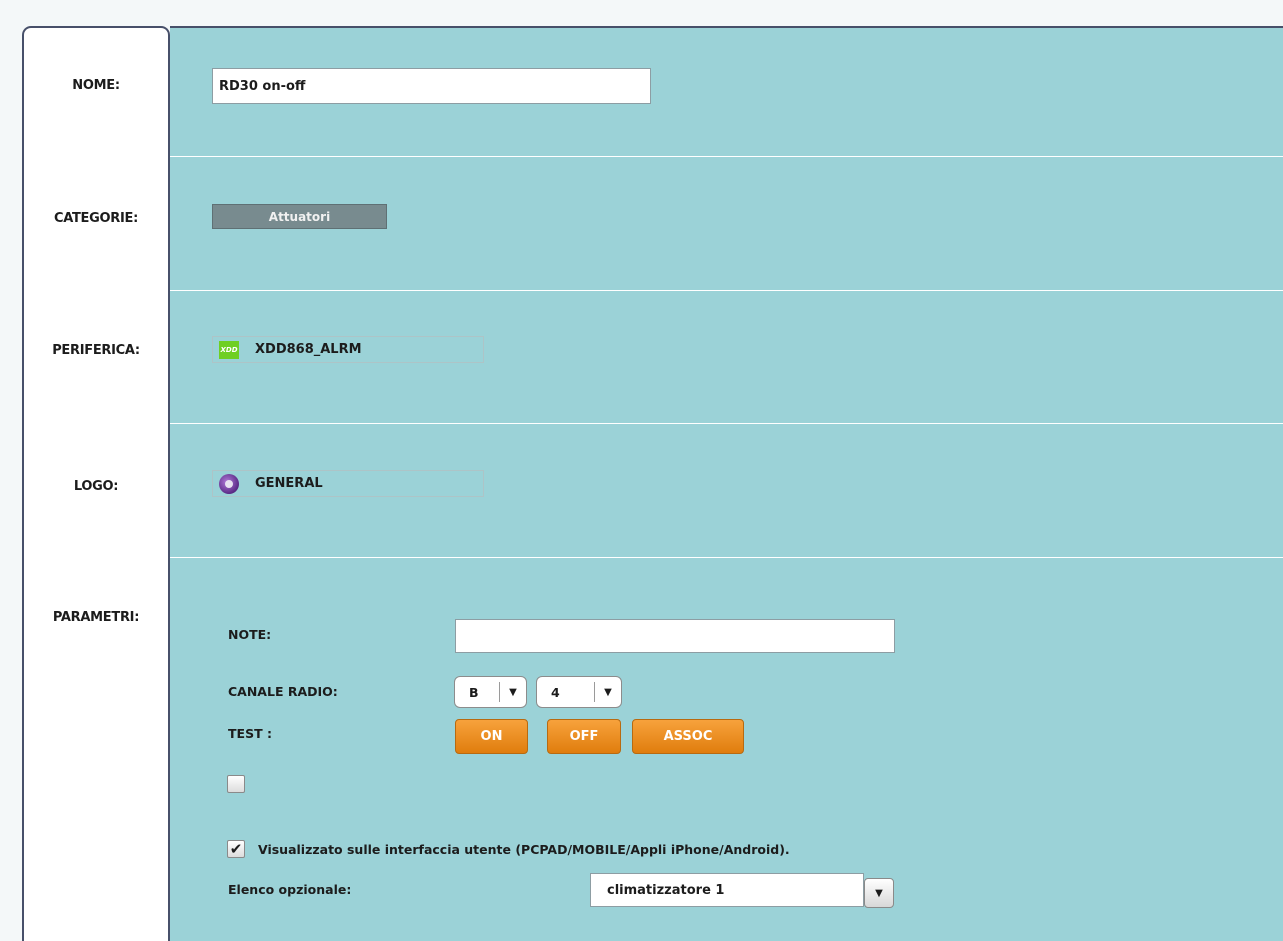 Image resolution: width=1283 pixels, height=941 pixels. I want to click on category-selector: Attuatori, so click(299, 216).